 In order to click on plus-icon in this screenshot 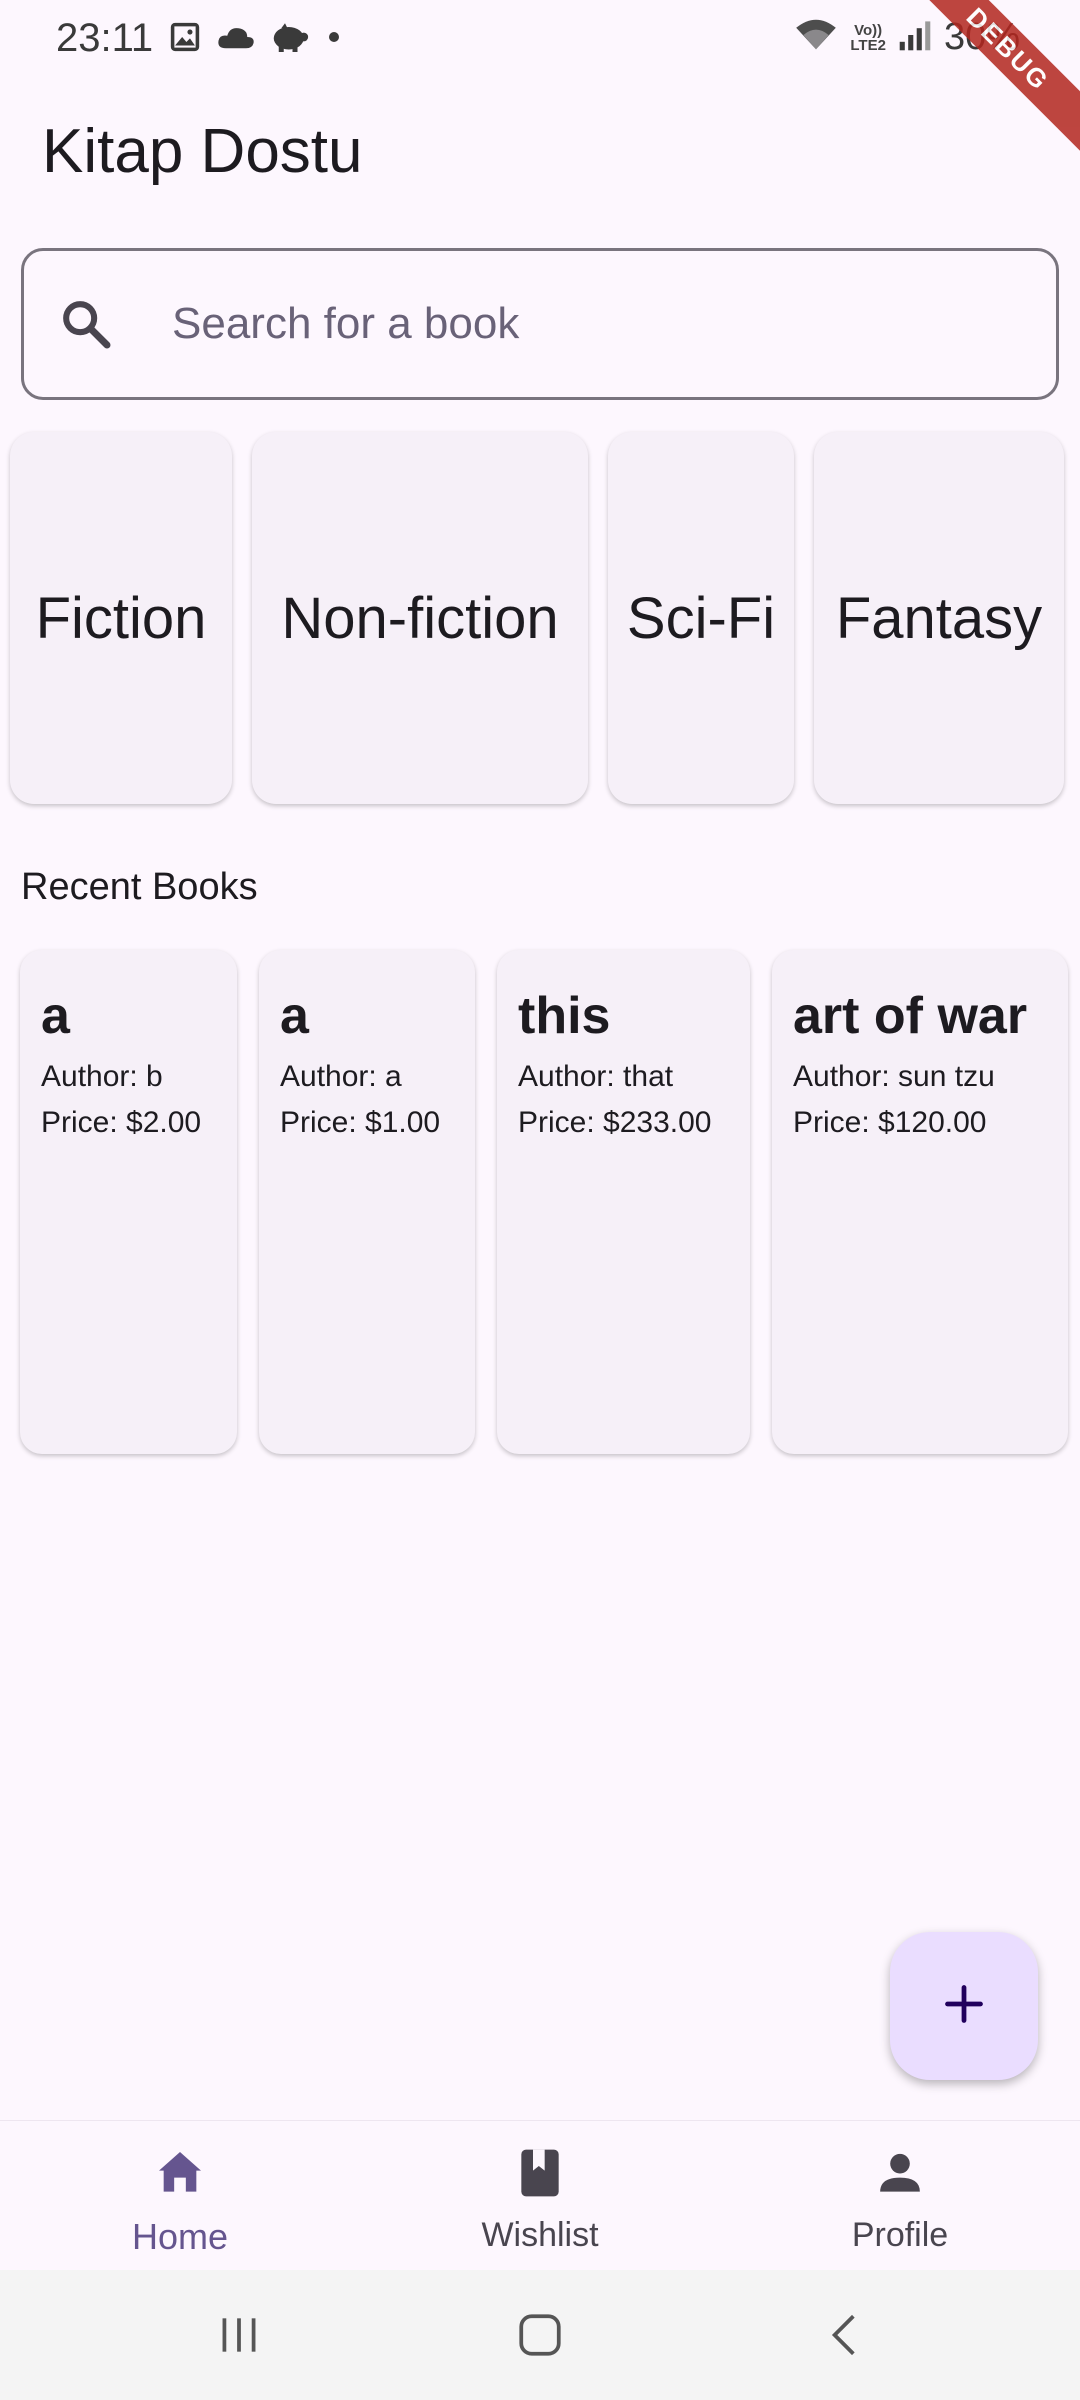, I will do `click(964, 2006)`.